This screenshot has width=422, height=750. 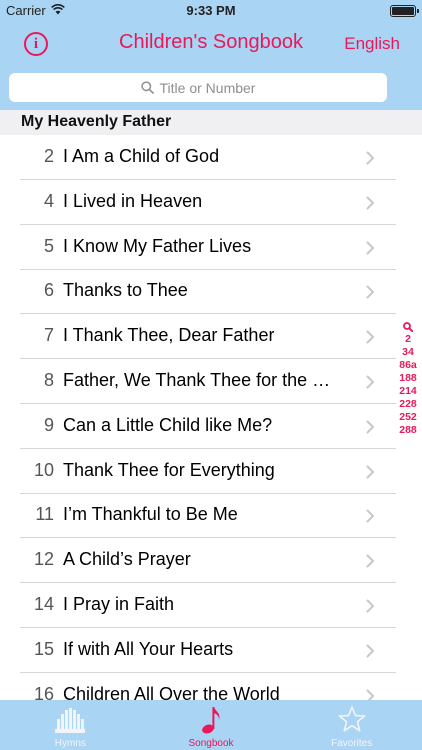 I want to click on song-row: 15 If with All Your Hearts, so click(x=198, y=650).